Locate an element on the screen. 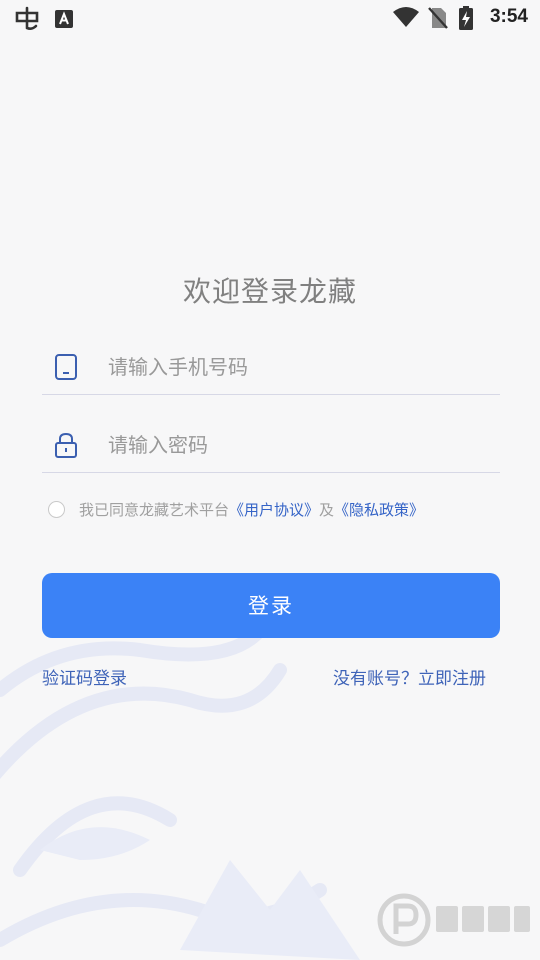 This screenshot has width=540, height=960. wifi-icon is located at coordinates (406, 17).